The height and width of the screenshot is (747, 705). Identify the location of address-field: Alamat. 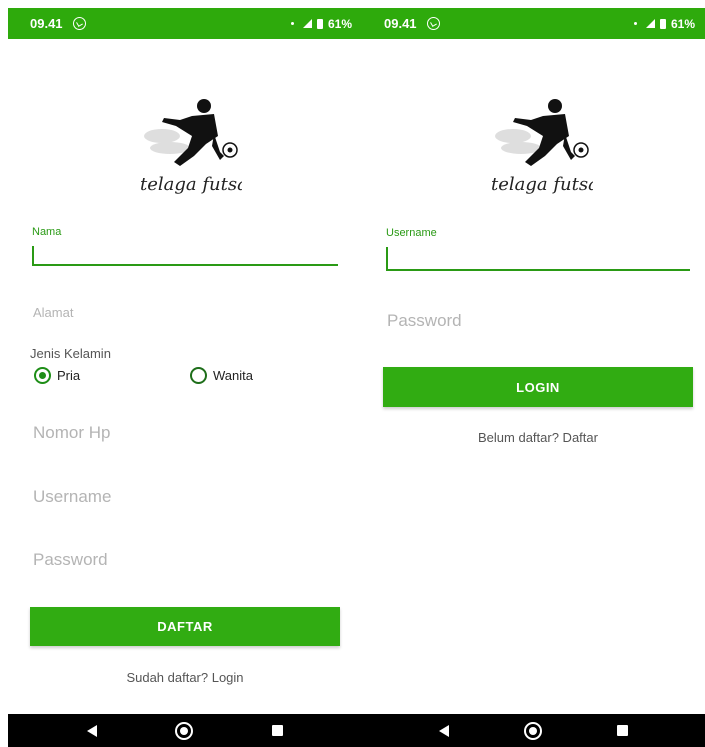
(53, 312).